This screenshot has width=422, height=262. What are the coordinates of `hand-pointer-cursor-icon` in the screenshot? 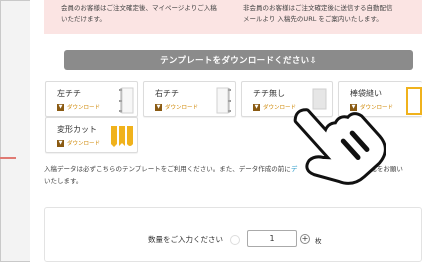 It's located at (339, 146).